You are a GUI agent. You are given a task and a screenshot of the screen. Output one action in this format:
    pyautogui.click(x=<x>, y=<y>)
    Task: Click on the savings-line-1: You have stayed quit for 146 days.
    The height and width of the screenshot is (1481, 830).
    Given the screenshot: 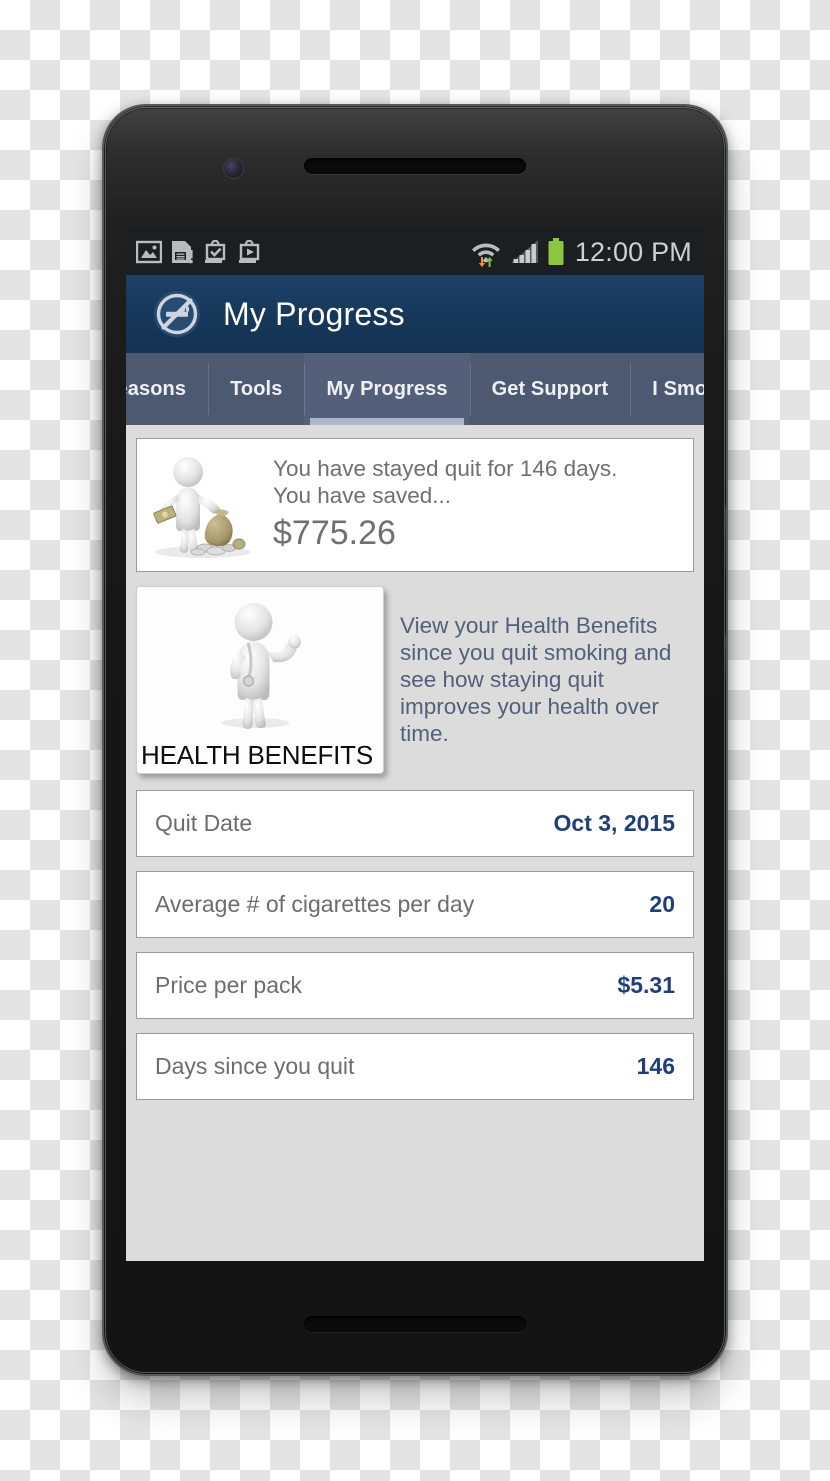 What is the action you would take?
    pyautogui.click(x=445, y=468)
    